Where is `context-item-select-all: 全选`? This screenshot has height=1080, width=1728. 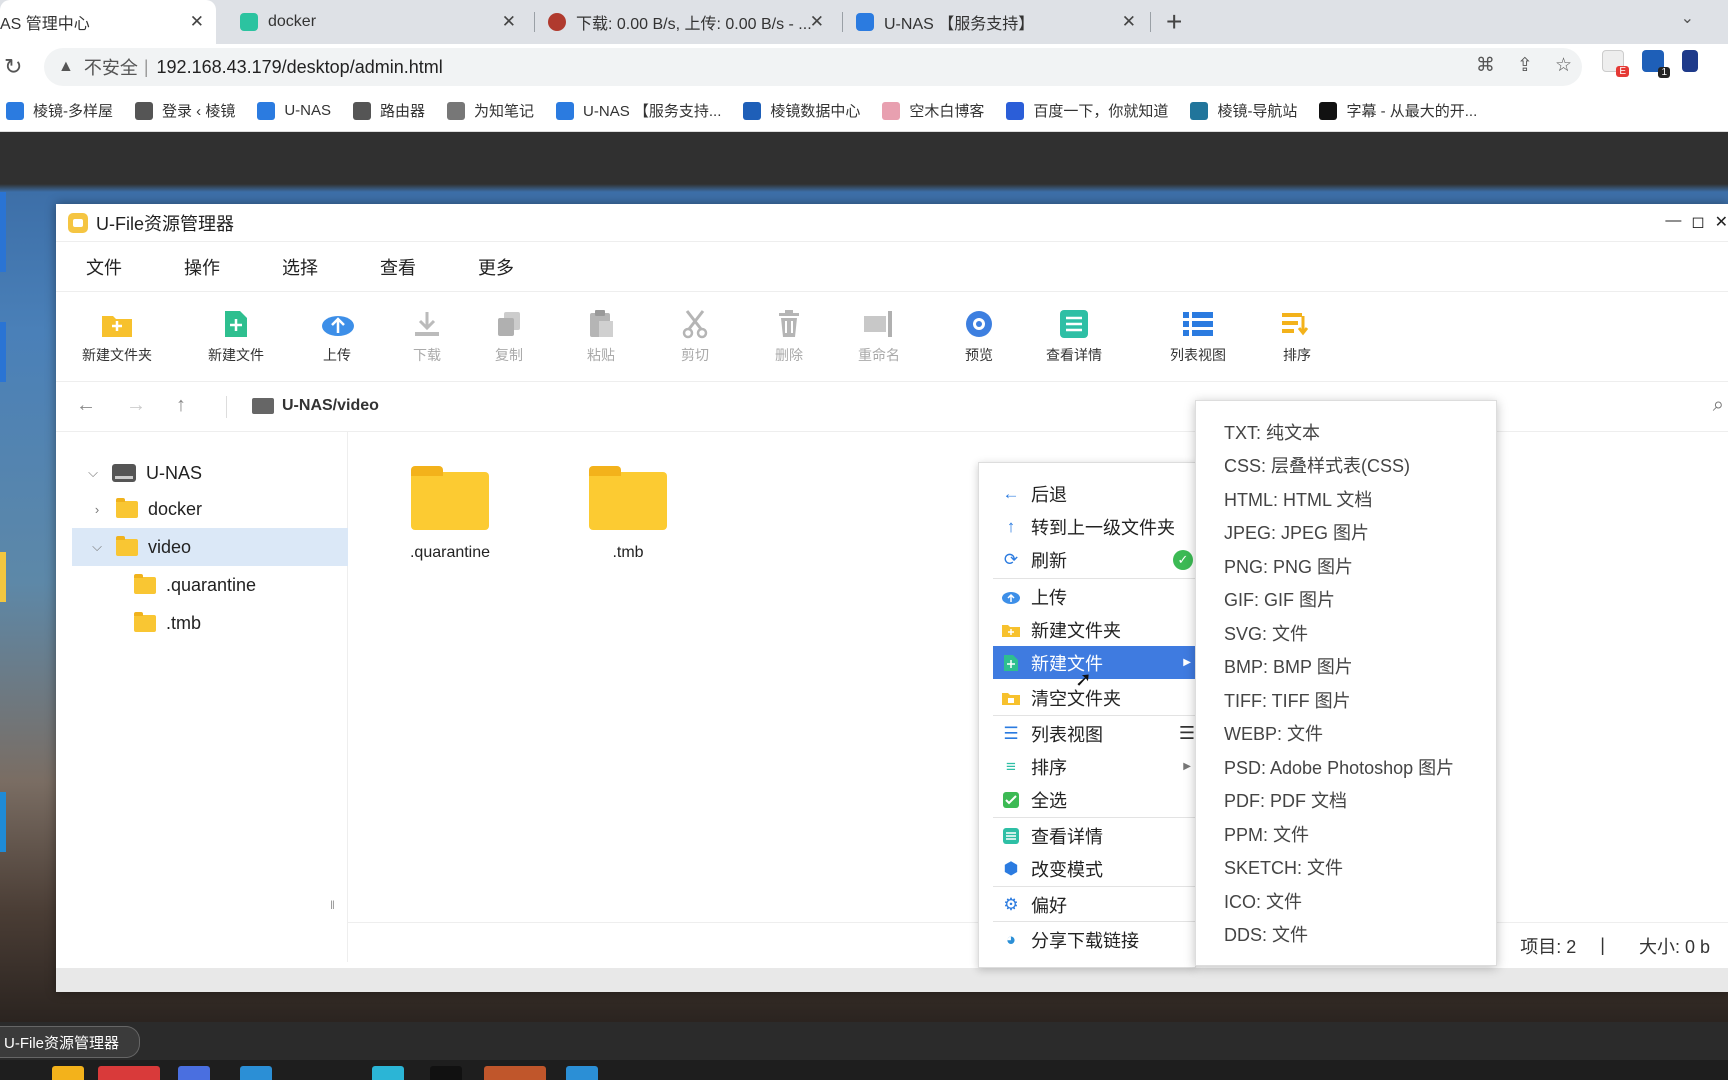 context-item-select-all: 全选 is located at coordinates (1095, 799).